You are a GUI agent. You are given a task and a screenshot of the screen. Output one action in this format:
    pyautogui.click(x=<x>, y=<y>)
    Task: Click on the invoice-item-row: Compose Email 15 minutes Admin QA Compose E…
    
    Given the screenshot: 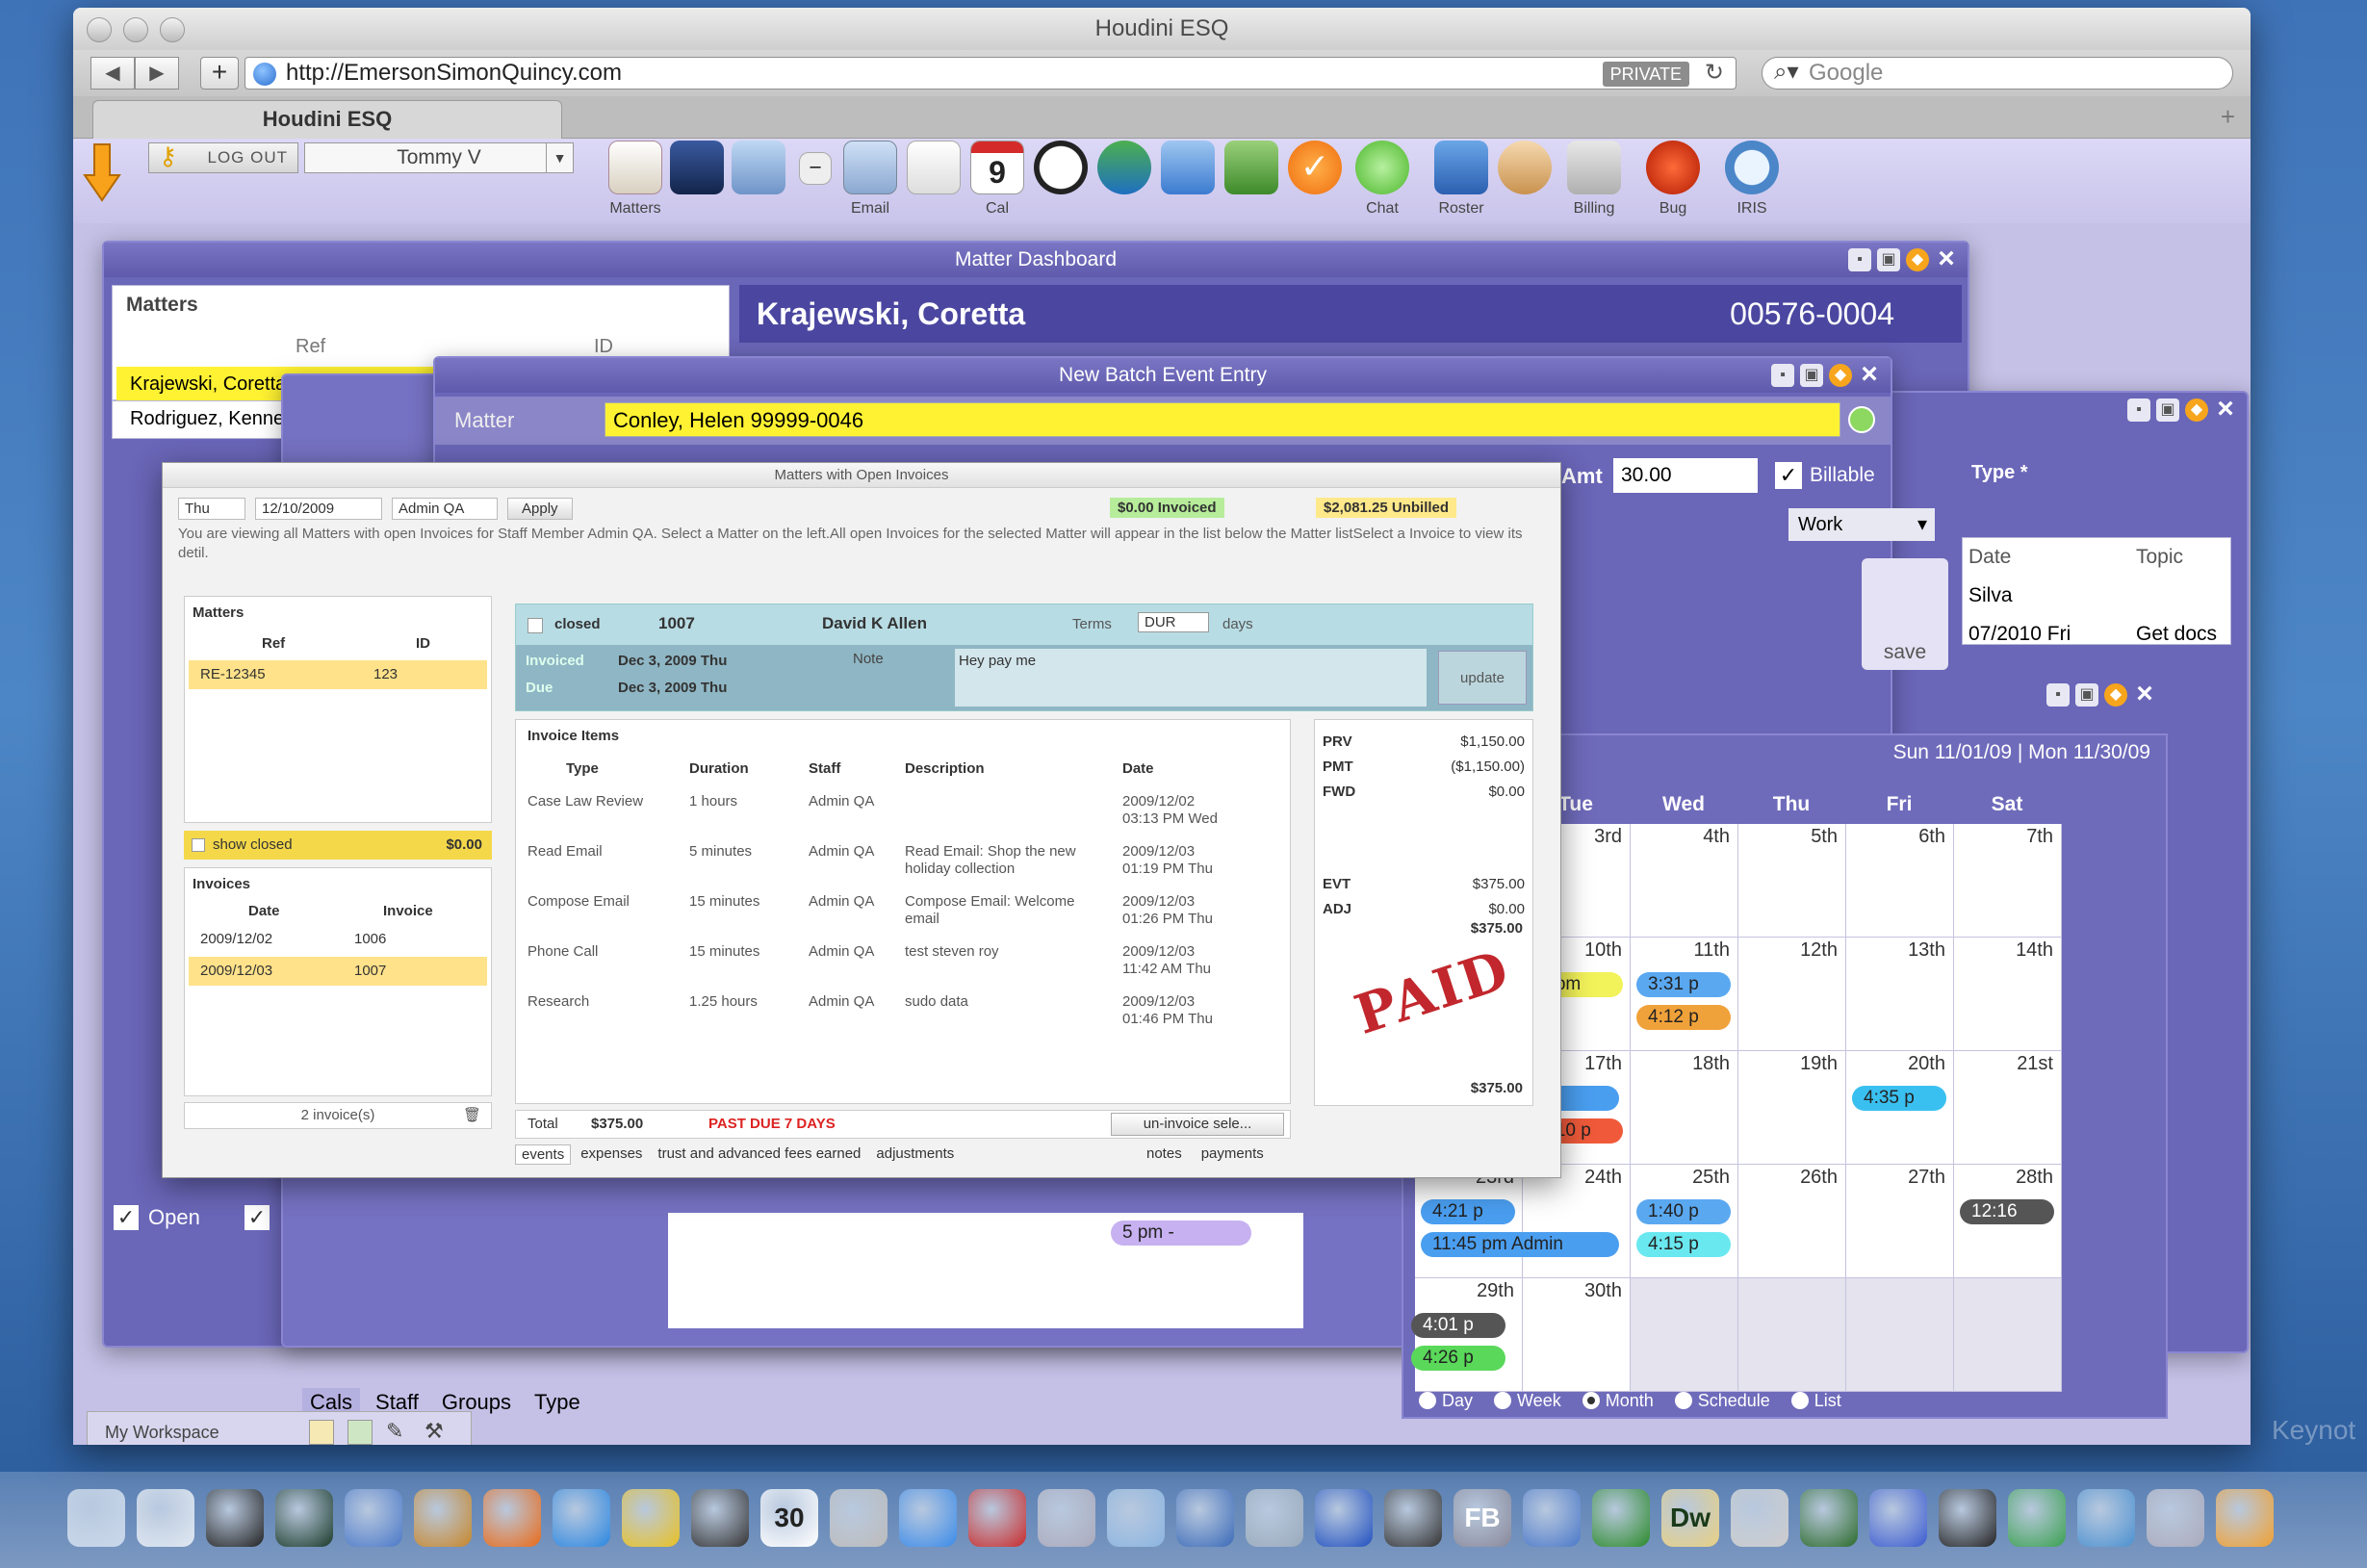 What is the action you would take?
    pyautogui.click(x=901, y=918)
    